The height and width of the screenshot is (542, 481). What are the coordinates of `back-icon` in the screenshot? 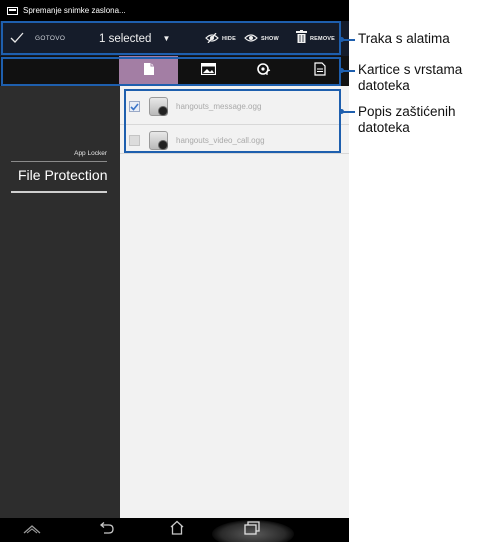 It's located at (106, 530).